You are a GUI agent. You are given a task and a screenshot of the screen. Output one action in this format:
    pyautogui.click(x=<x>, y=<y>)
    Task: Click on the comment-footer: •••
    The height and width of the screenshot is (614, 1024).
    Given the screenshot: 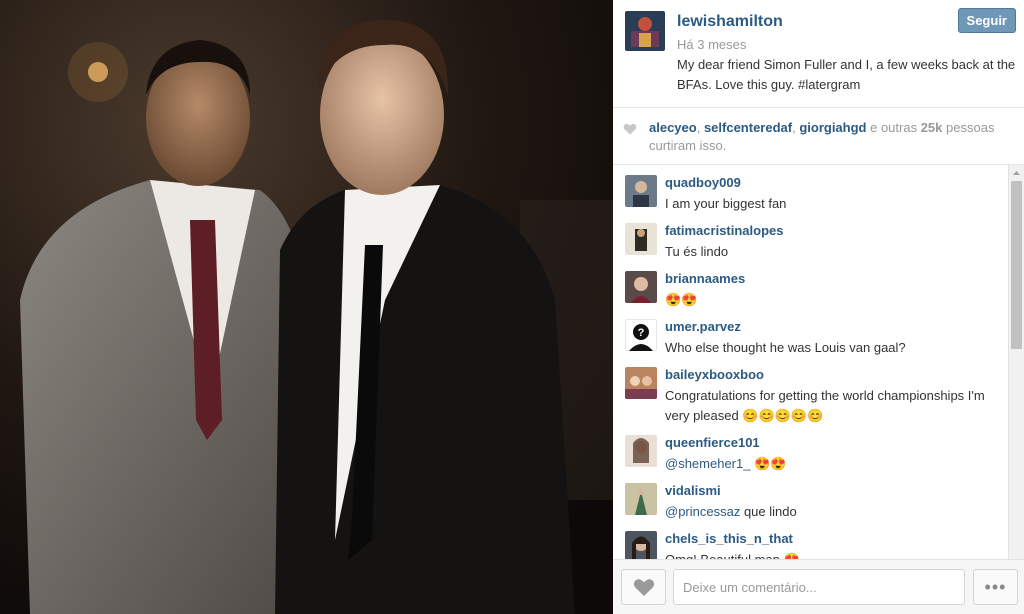 What is the action you would take?
    pyautogui.click(x=818, y=586)
    